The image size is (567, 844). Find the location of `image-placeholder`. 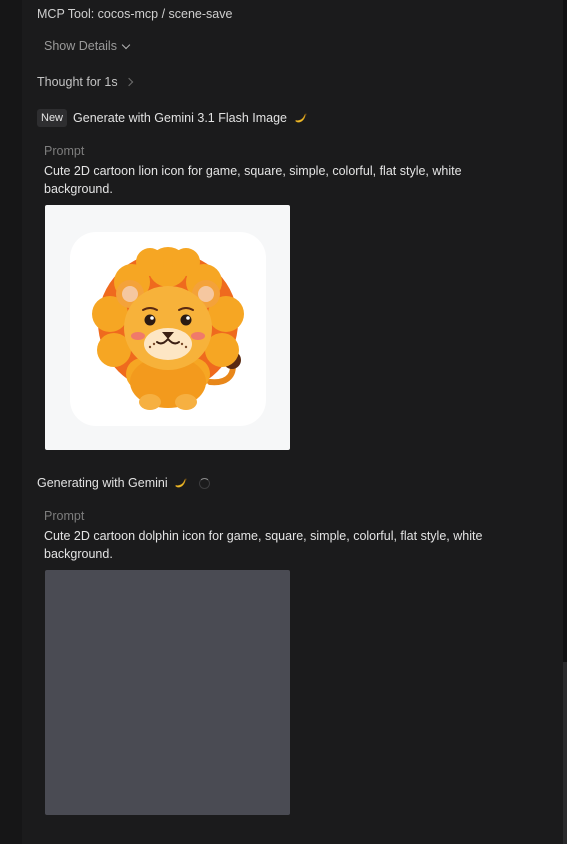

image-placeholder is located at coordinates (167, 692).